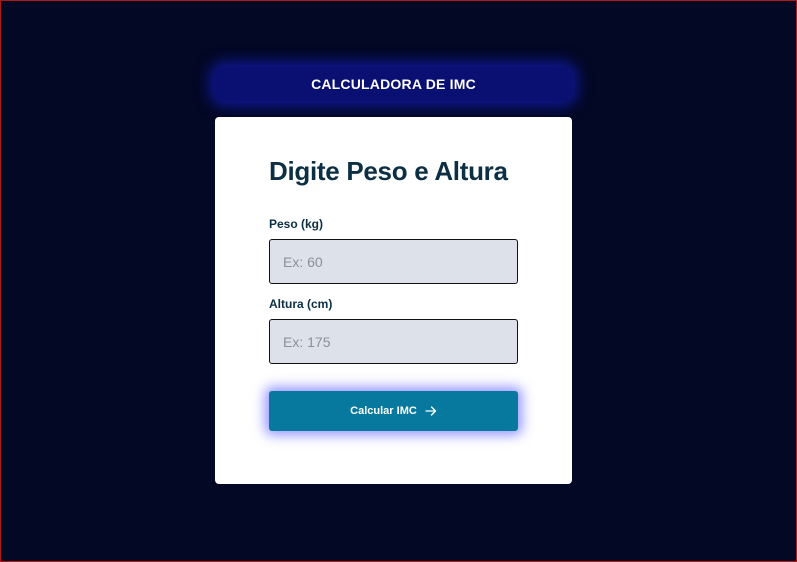 This screenshot has width=797, height=562. I want to click on app-title: CALCULADORA DE IMC, so click(393, 84).